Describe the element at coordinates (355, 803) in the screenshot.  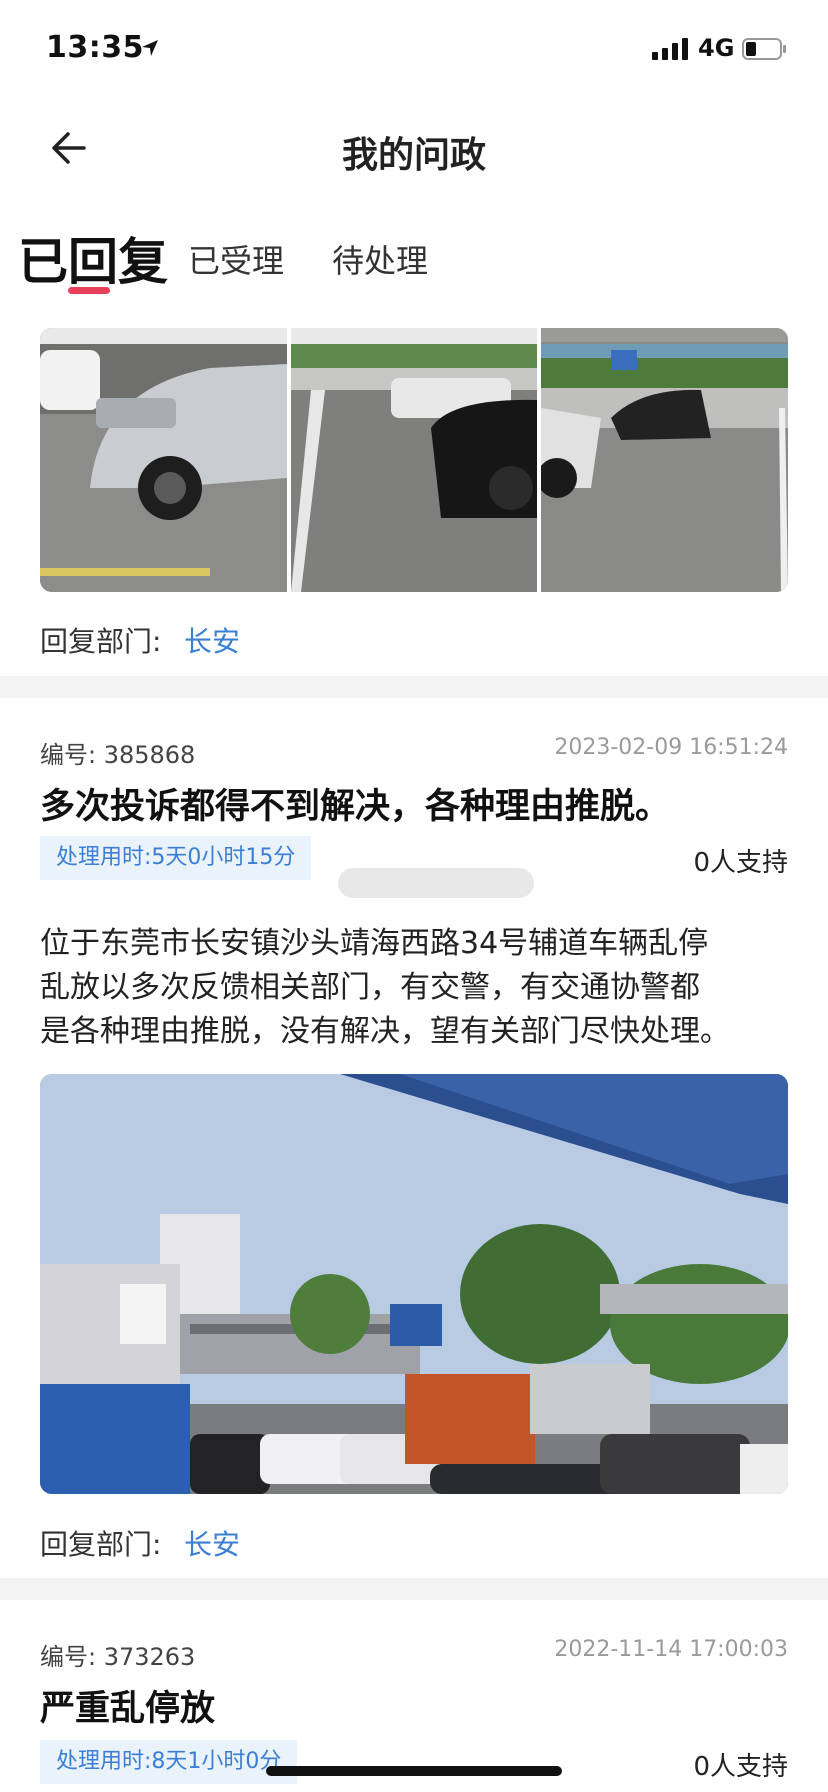
I see `item-title: 多次投诉都得不到解决，各种理由推脱。` at that location.